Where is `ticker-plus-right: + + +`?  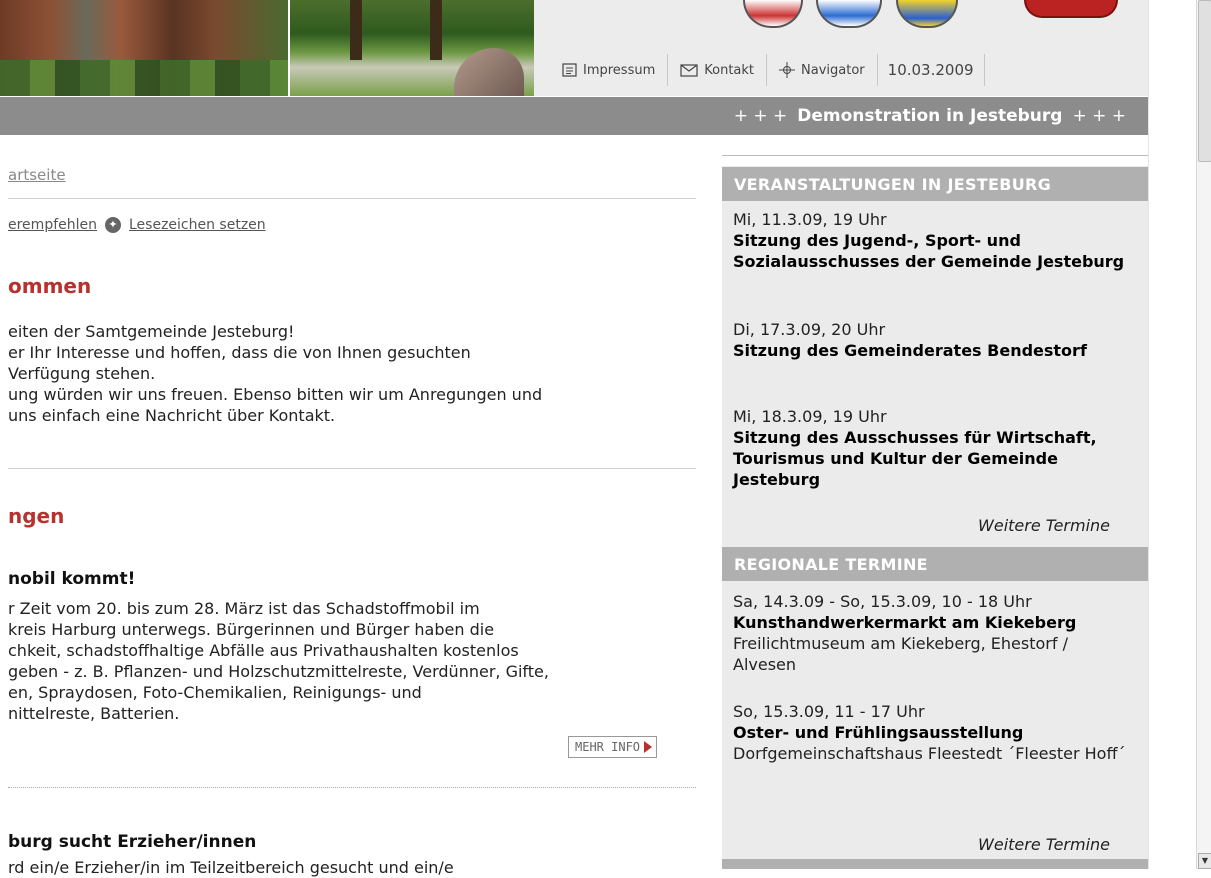 ticker-plus-right: + + + is located at coordinates (1099, 116).